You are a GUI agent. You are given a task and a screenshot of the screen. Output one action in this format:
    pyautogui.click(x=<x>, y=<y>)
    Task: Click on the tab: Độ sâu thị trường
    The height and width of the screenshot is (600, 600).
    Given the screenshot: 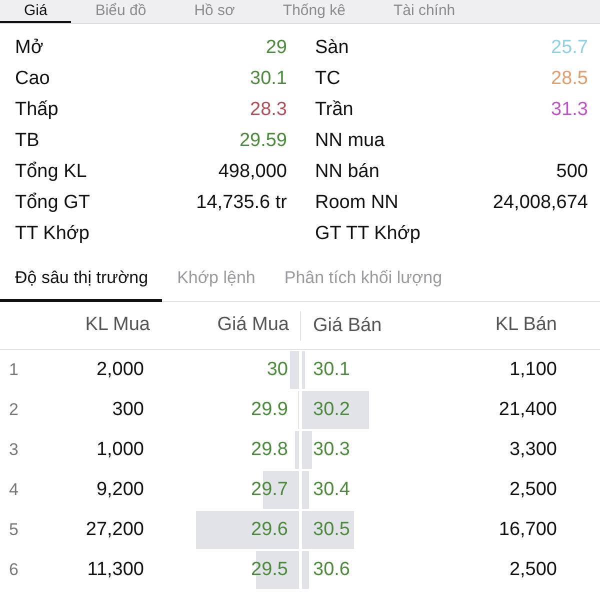 What is the action you would take?
    pyautogui.click(x=81, y=279)
    